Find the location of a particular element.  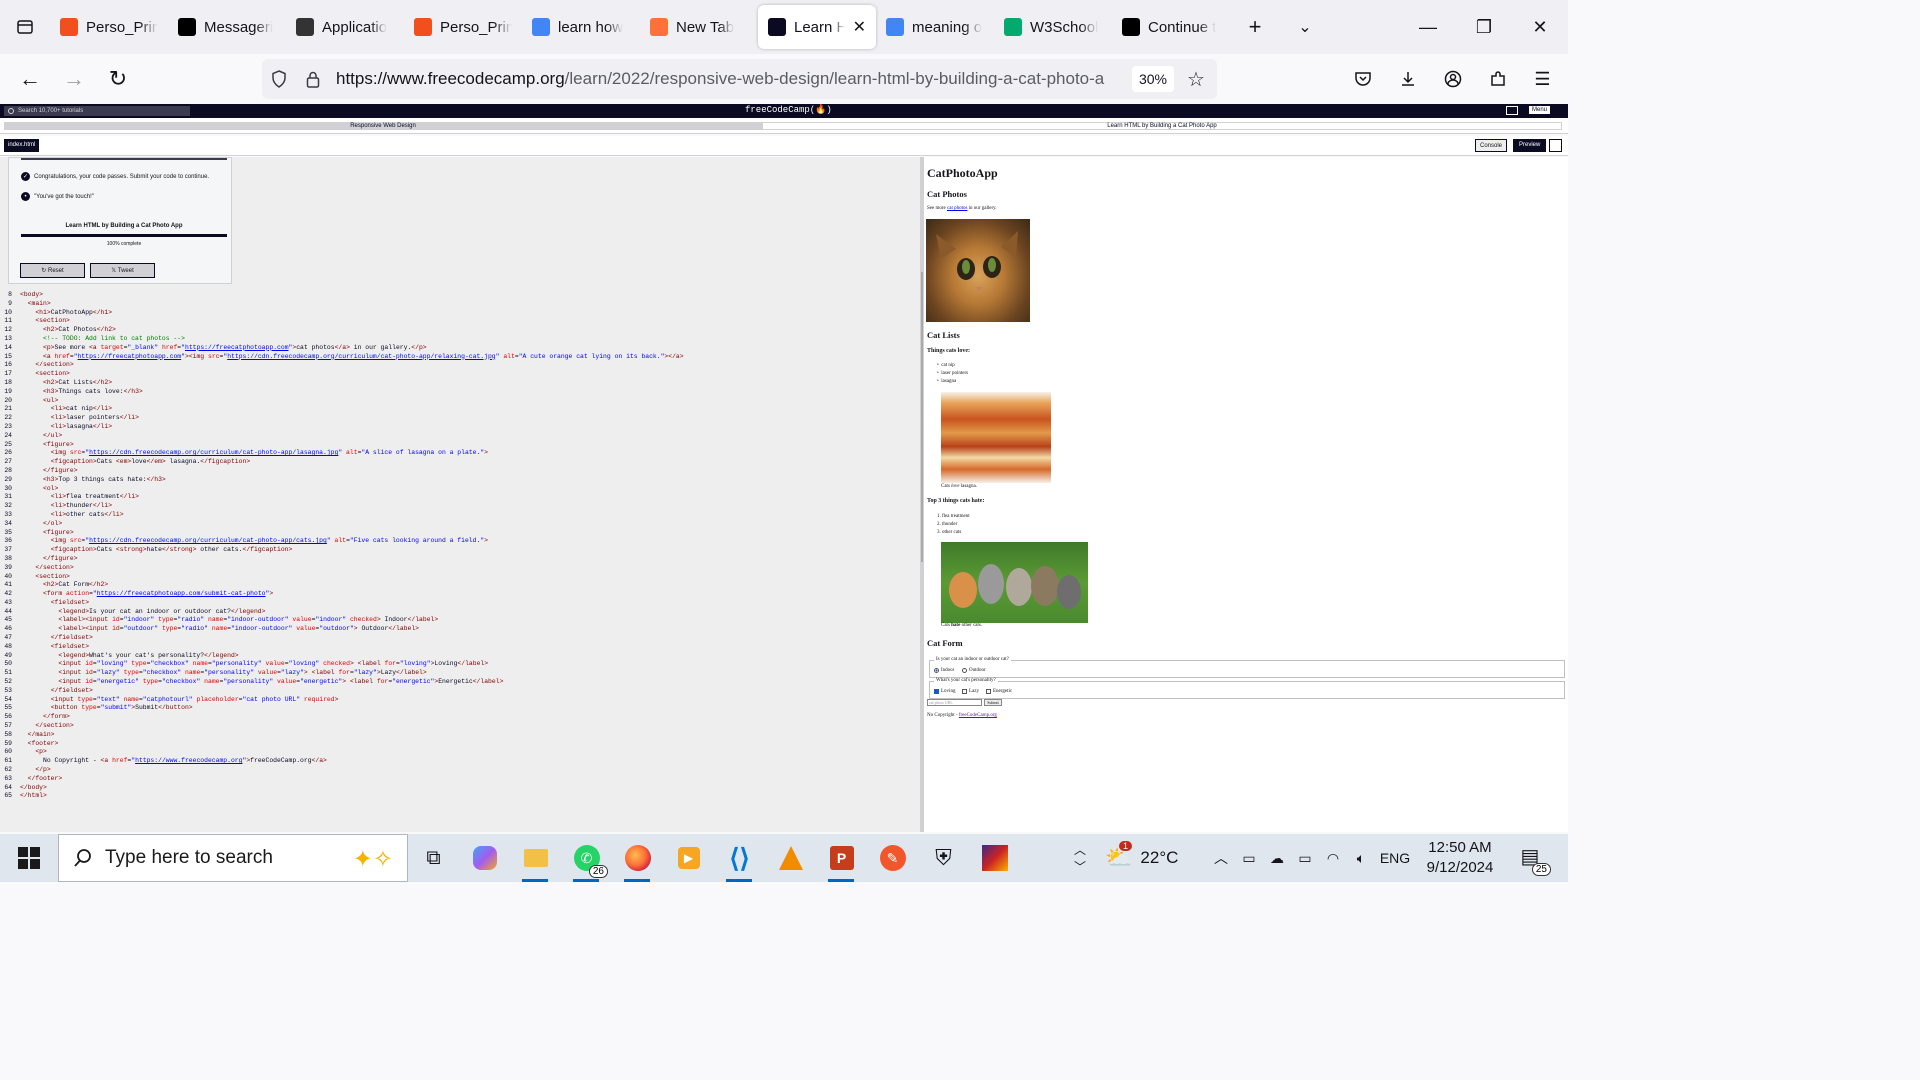

preview-see-more: See more cat photos in our gallery. is located at coordinates (962, 208).